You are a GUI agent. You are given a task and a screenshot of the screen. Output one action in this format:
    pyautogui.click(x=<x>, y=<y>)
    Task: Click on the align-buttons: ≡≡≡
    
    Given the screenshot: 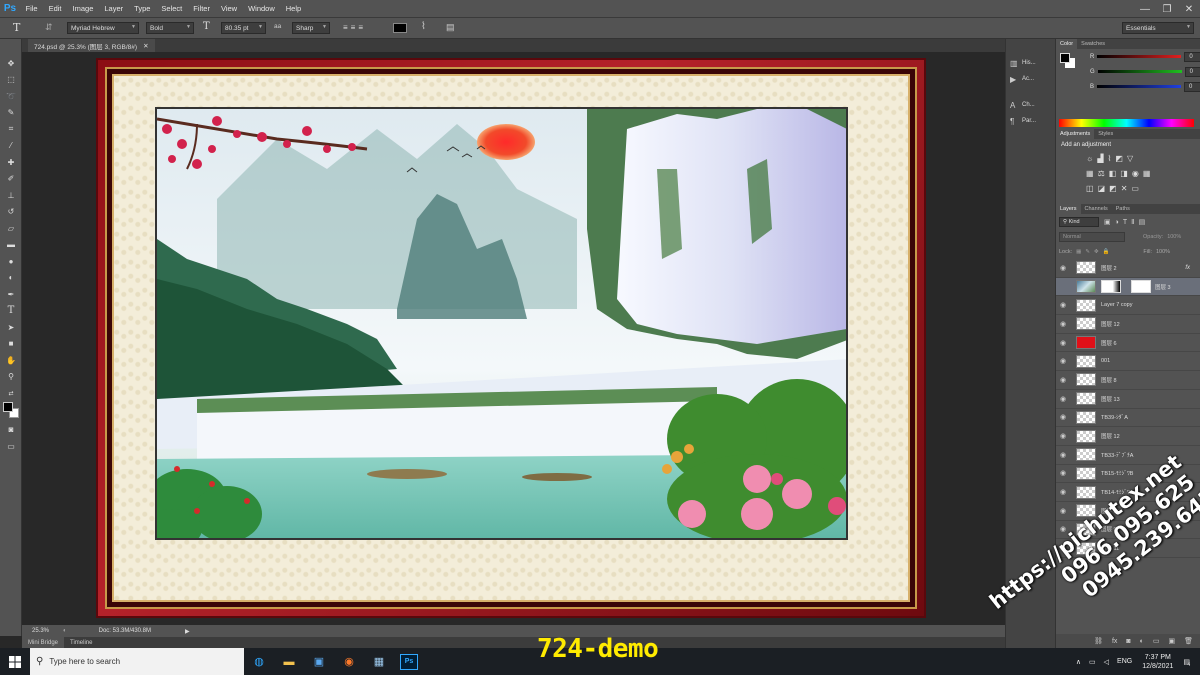 What is the action you would take?
    pyautogui.click(x=354, y=27)
    